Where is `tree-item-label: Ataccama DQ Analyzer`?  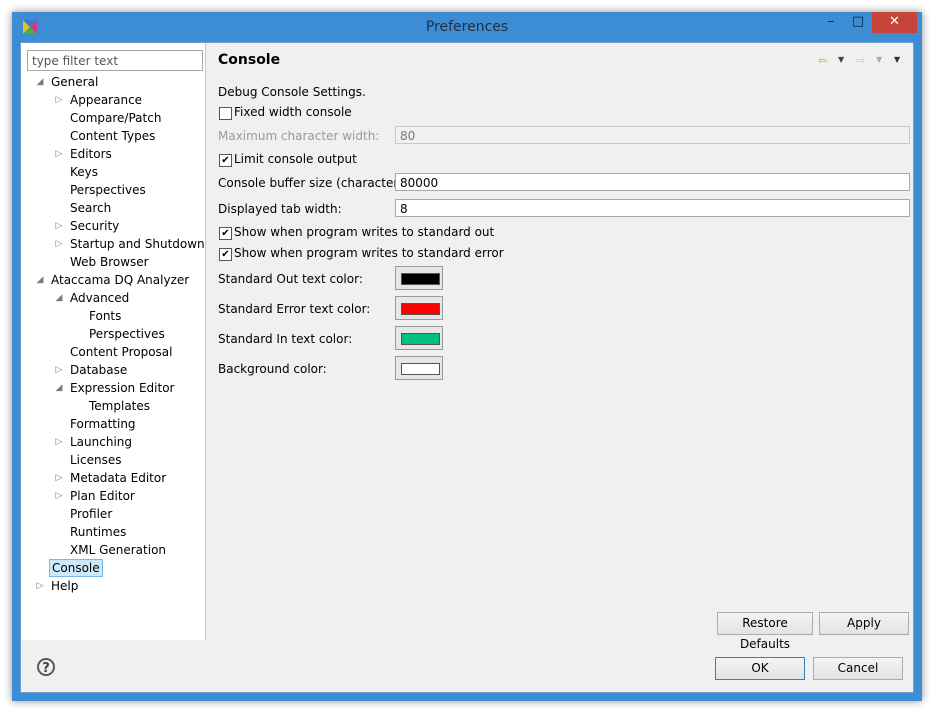 tree-item-label: Ataccama DQ Analyzer is located at coordinates (120, 280).